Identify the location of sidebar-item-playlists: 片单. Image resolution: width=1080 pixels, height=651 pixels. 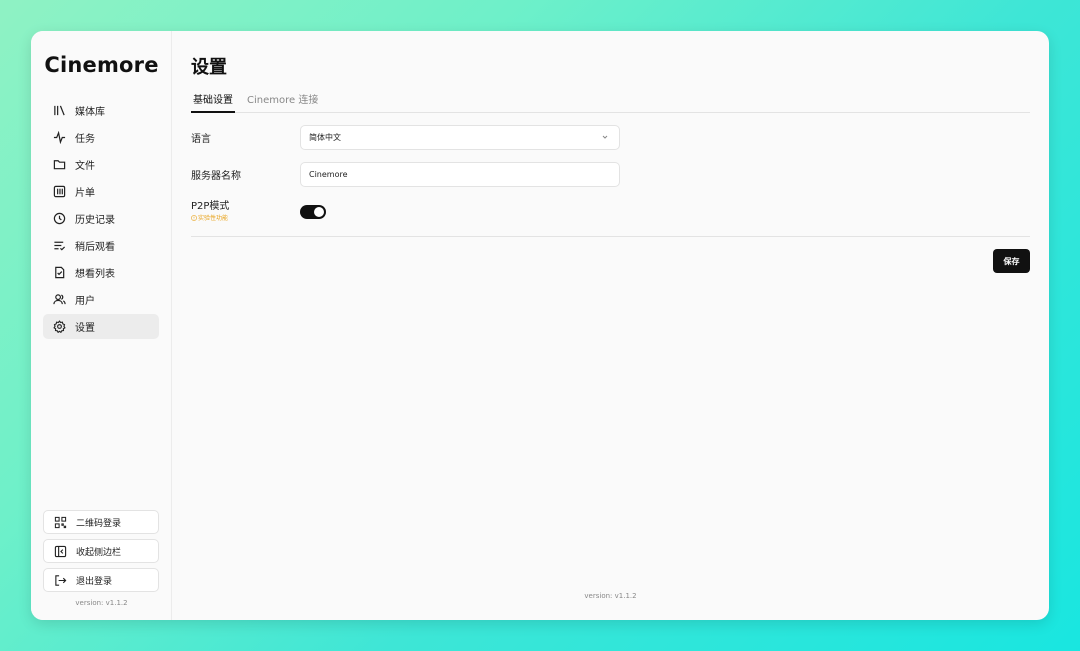
(101, 191).